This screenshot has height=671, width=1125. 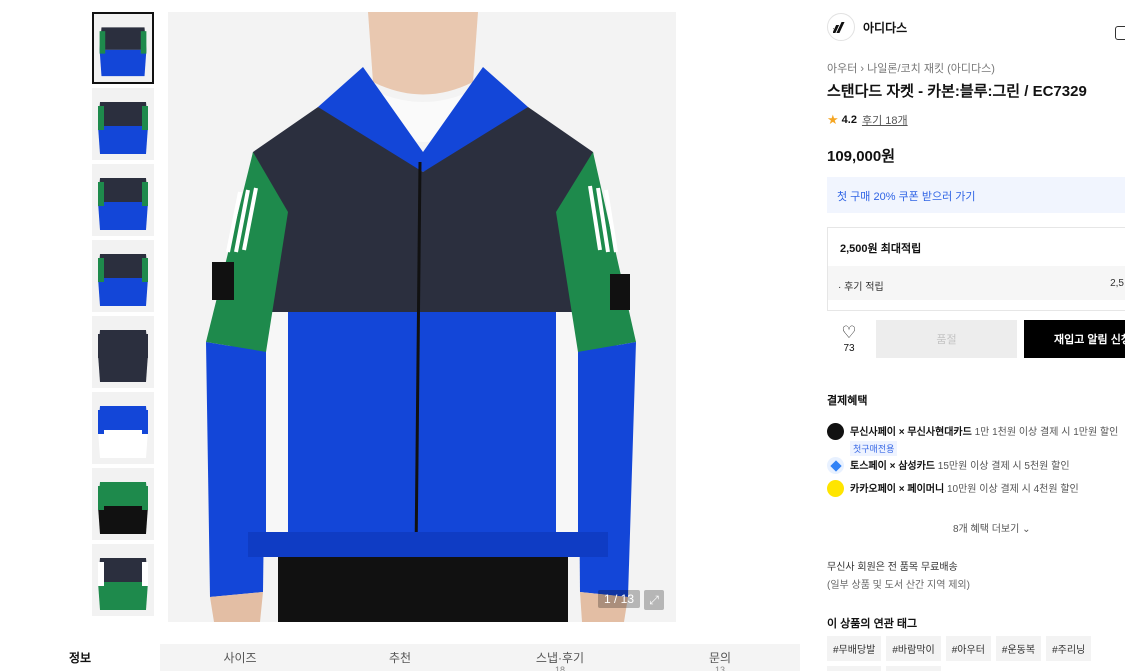 I want to click on tab-label: 정보, so click(x=80, y=658).